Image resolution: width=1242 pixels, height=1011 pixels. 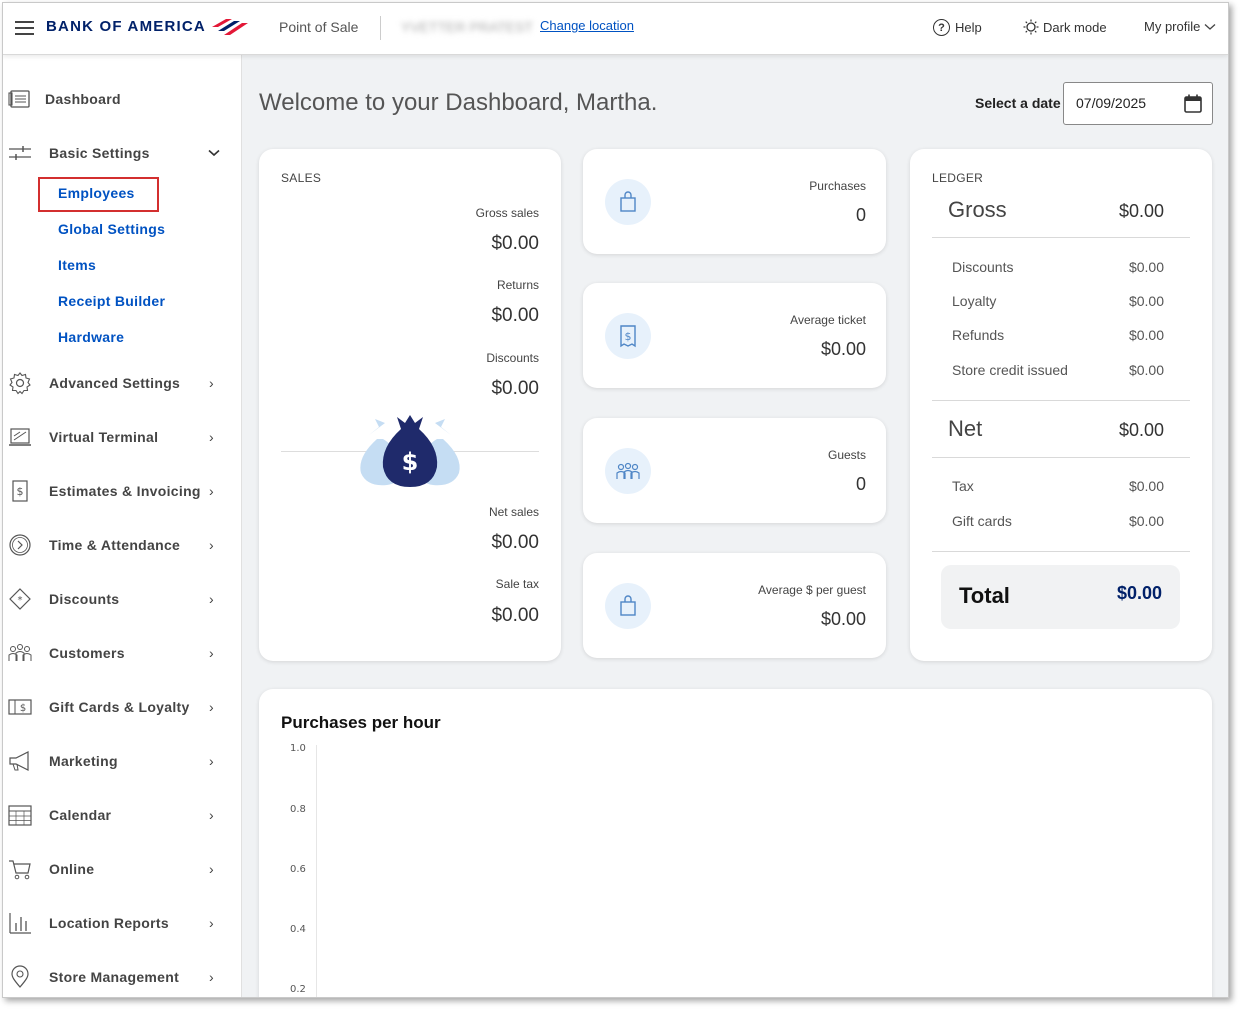 What do you see at coordinates (467, 27) in the screenshot?
I see `location-name: YVETTER PRATEST` at bounding box center [467, 27].